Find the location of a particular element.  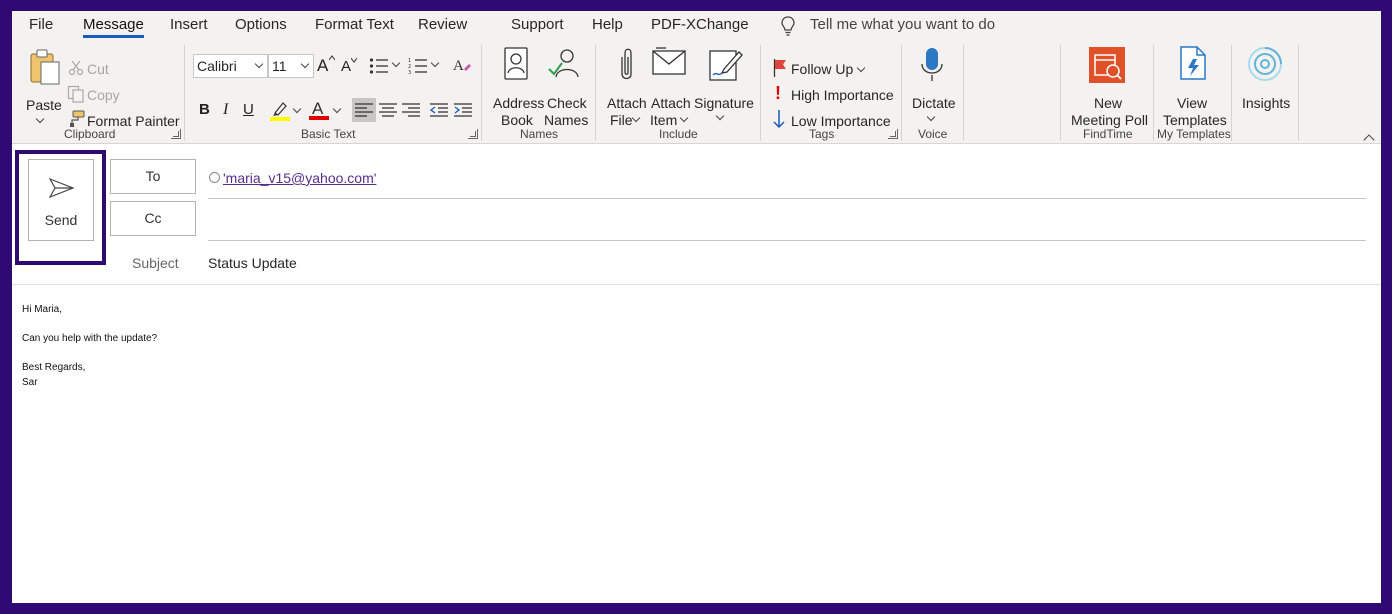

tab-insert: Insert is located at coordinates (189, 24).